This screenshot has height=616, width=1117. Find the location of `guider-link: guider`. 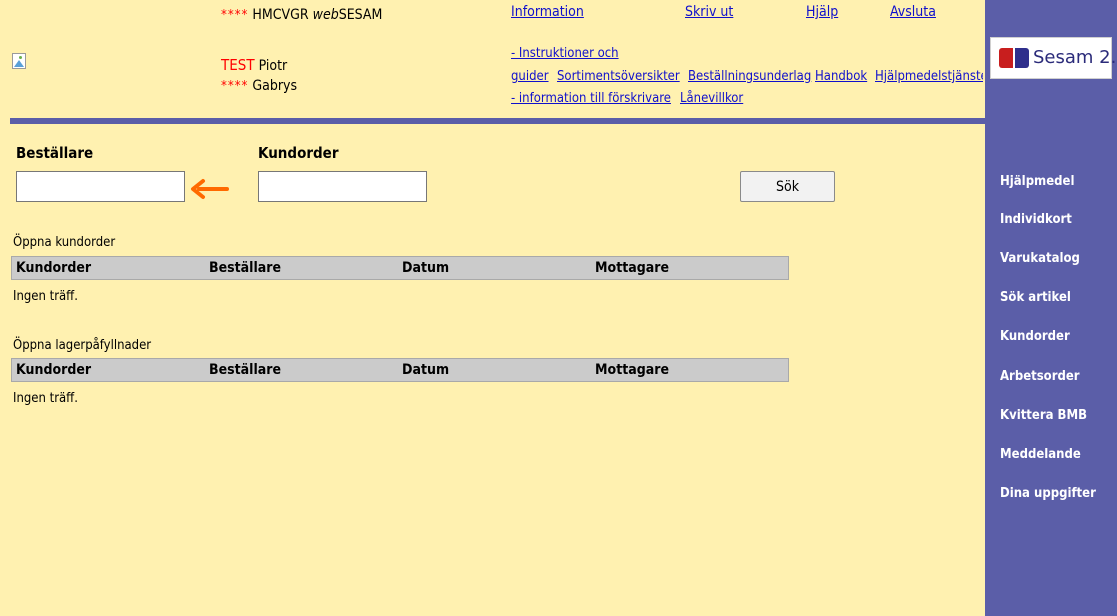

guider-link: guider is located at coordinates (530, 76).